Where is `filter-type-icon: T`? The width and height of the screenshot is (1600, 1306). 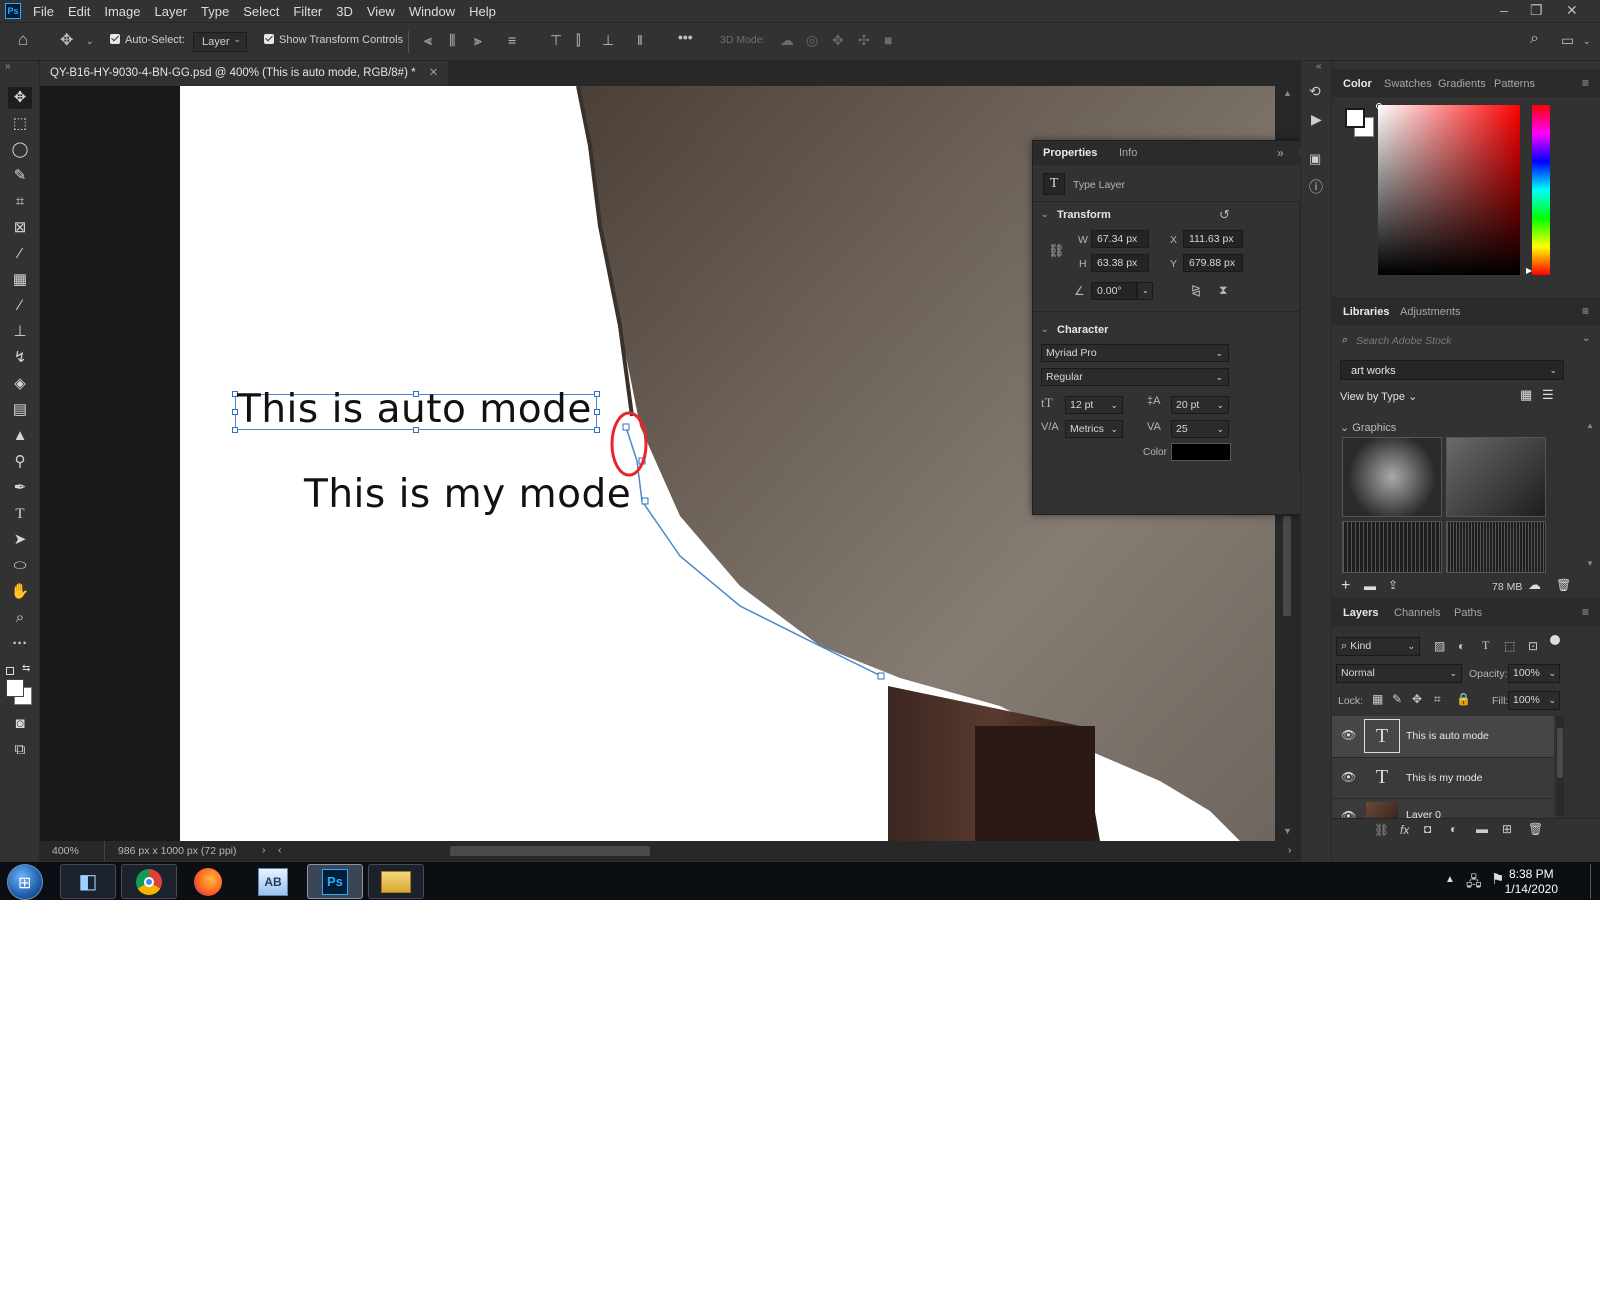
filter-type-icon: T is located at coordinates (1485, 645).